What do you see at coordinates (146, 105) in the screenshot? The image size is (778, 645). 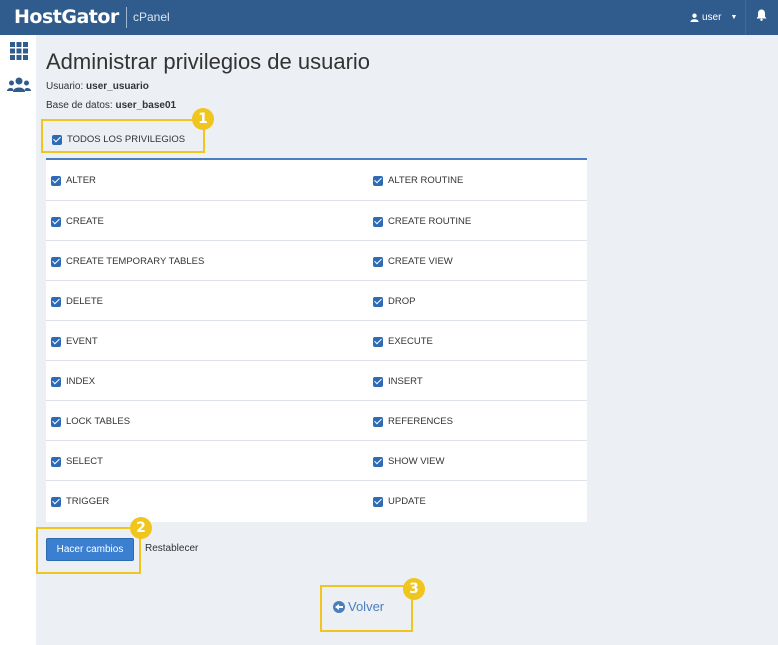 I see `database-info-value: user_base01` at bounding box center [146, 105].